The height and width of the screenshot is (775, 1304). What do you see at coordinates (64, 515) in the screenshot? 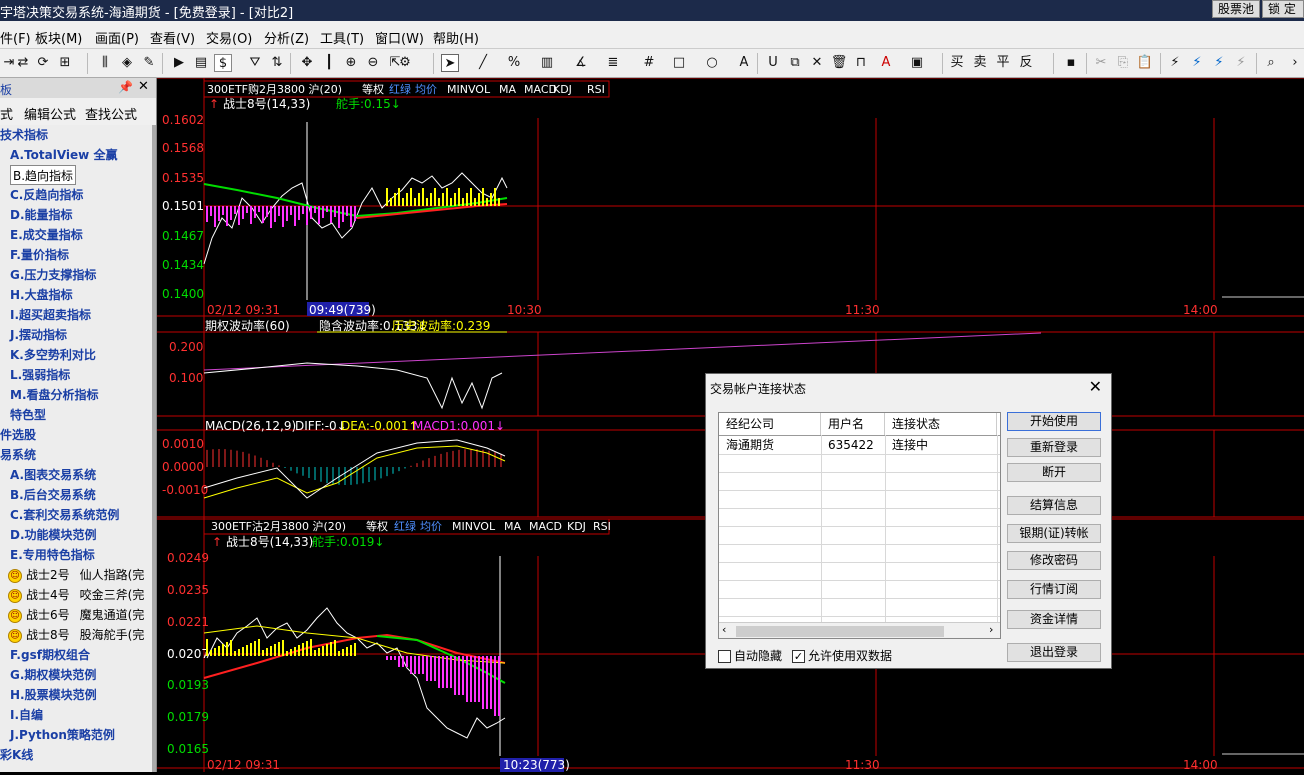
I see `tree-item: C.套利交易系统范例` at bounding box center [64, 515].